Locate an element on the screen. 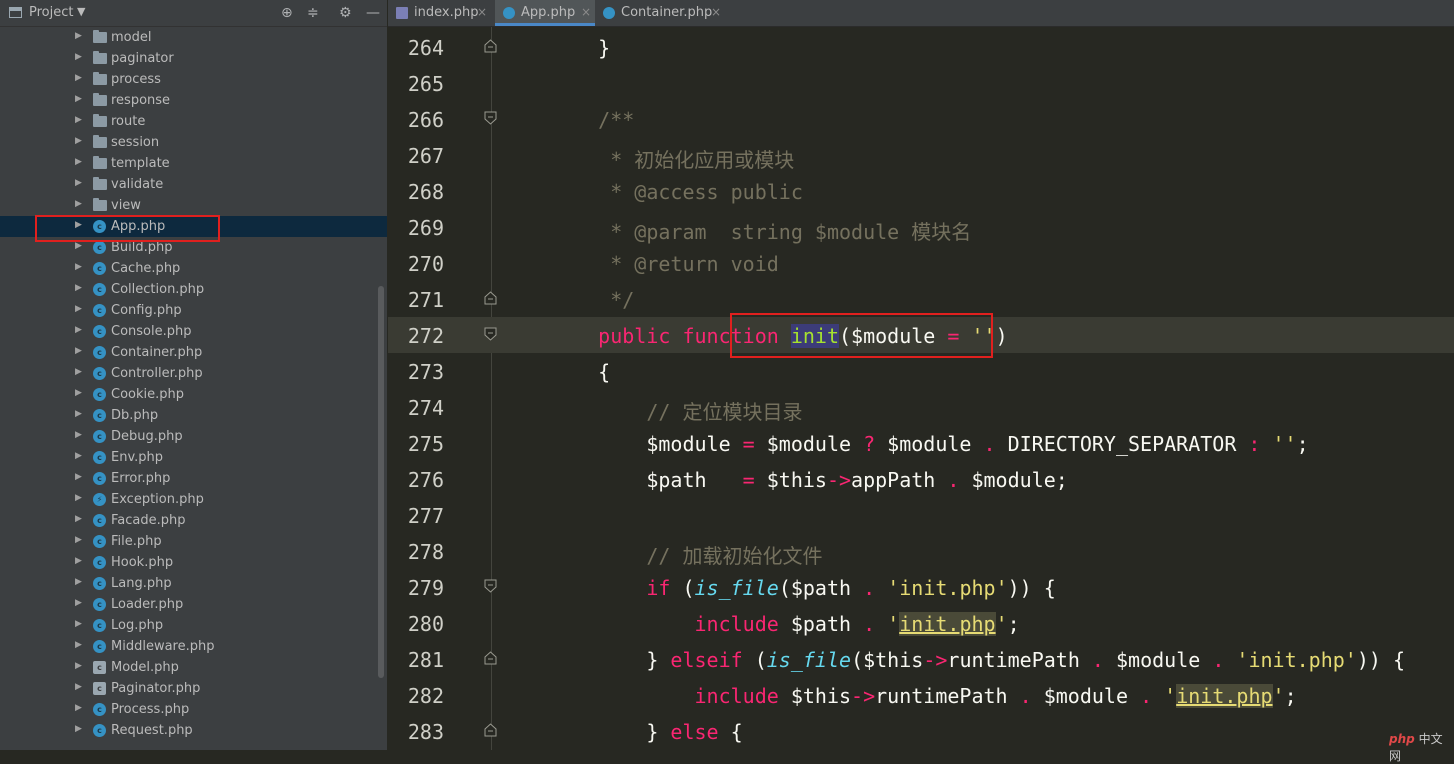 Image resolution: width=1454 pixels, height=764 pixels. code-line: 280 include $path . 'init.php'; is located at coordinates (921, 623).